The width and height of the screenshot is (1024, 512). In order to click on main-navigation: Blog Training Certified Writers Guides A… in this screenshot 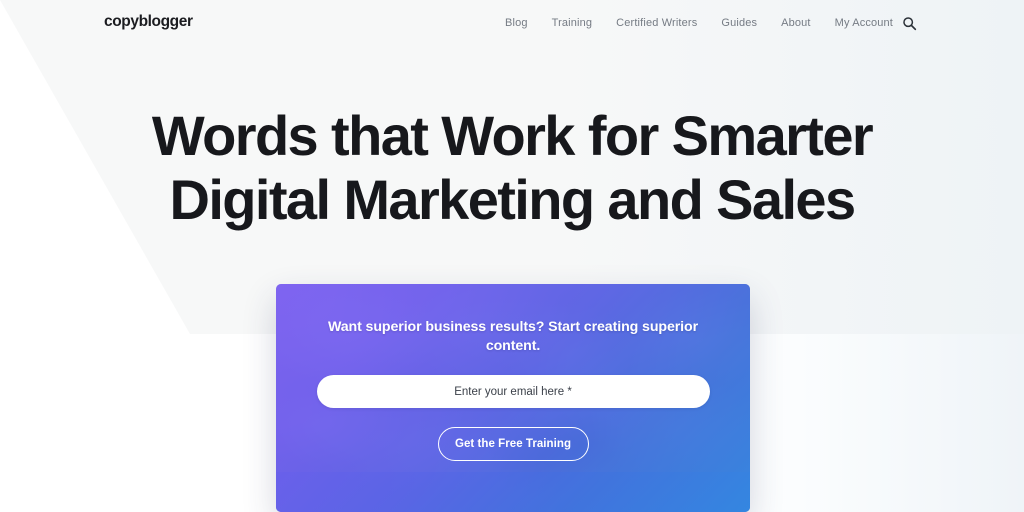, I will do `click(699, 23)`.